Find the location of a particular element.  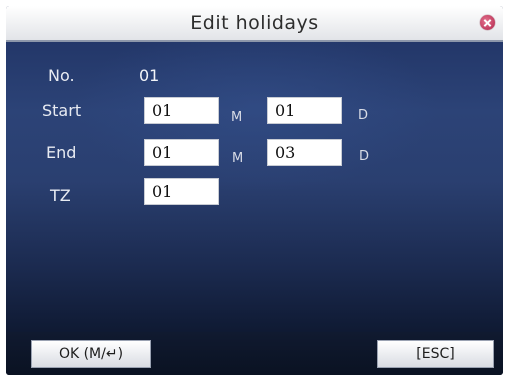

end-label: End is located at coordinates (61, 152).